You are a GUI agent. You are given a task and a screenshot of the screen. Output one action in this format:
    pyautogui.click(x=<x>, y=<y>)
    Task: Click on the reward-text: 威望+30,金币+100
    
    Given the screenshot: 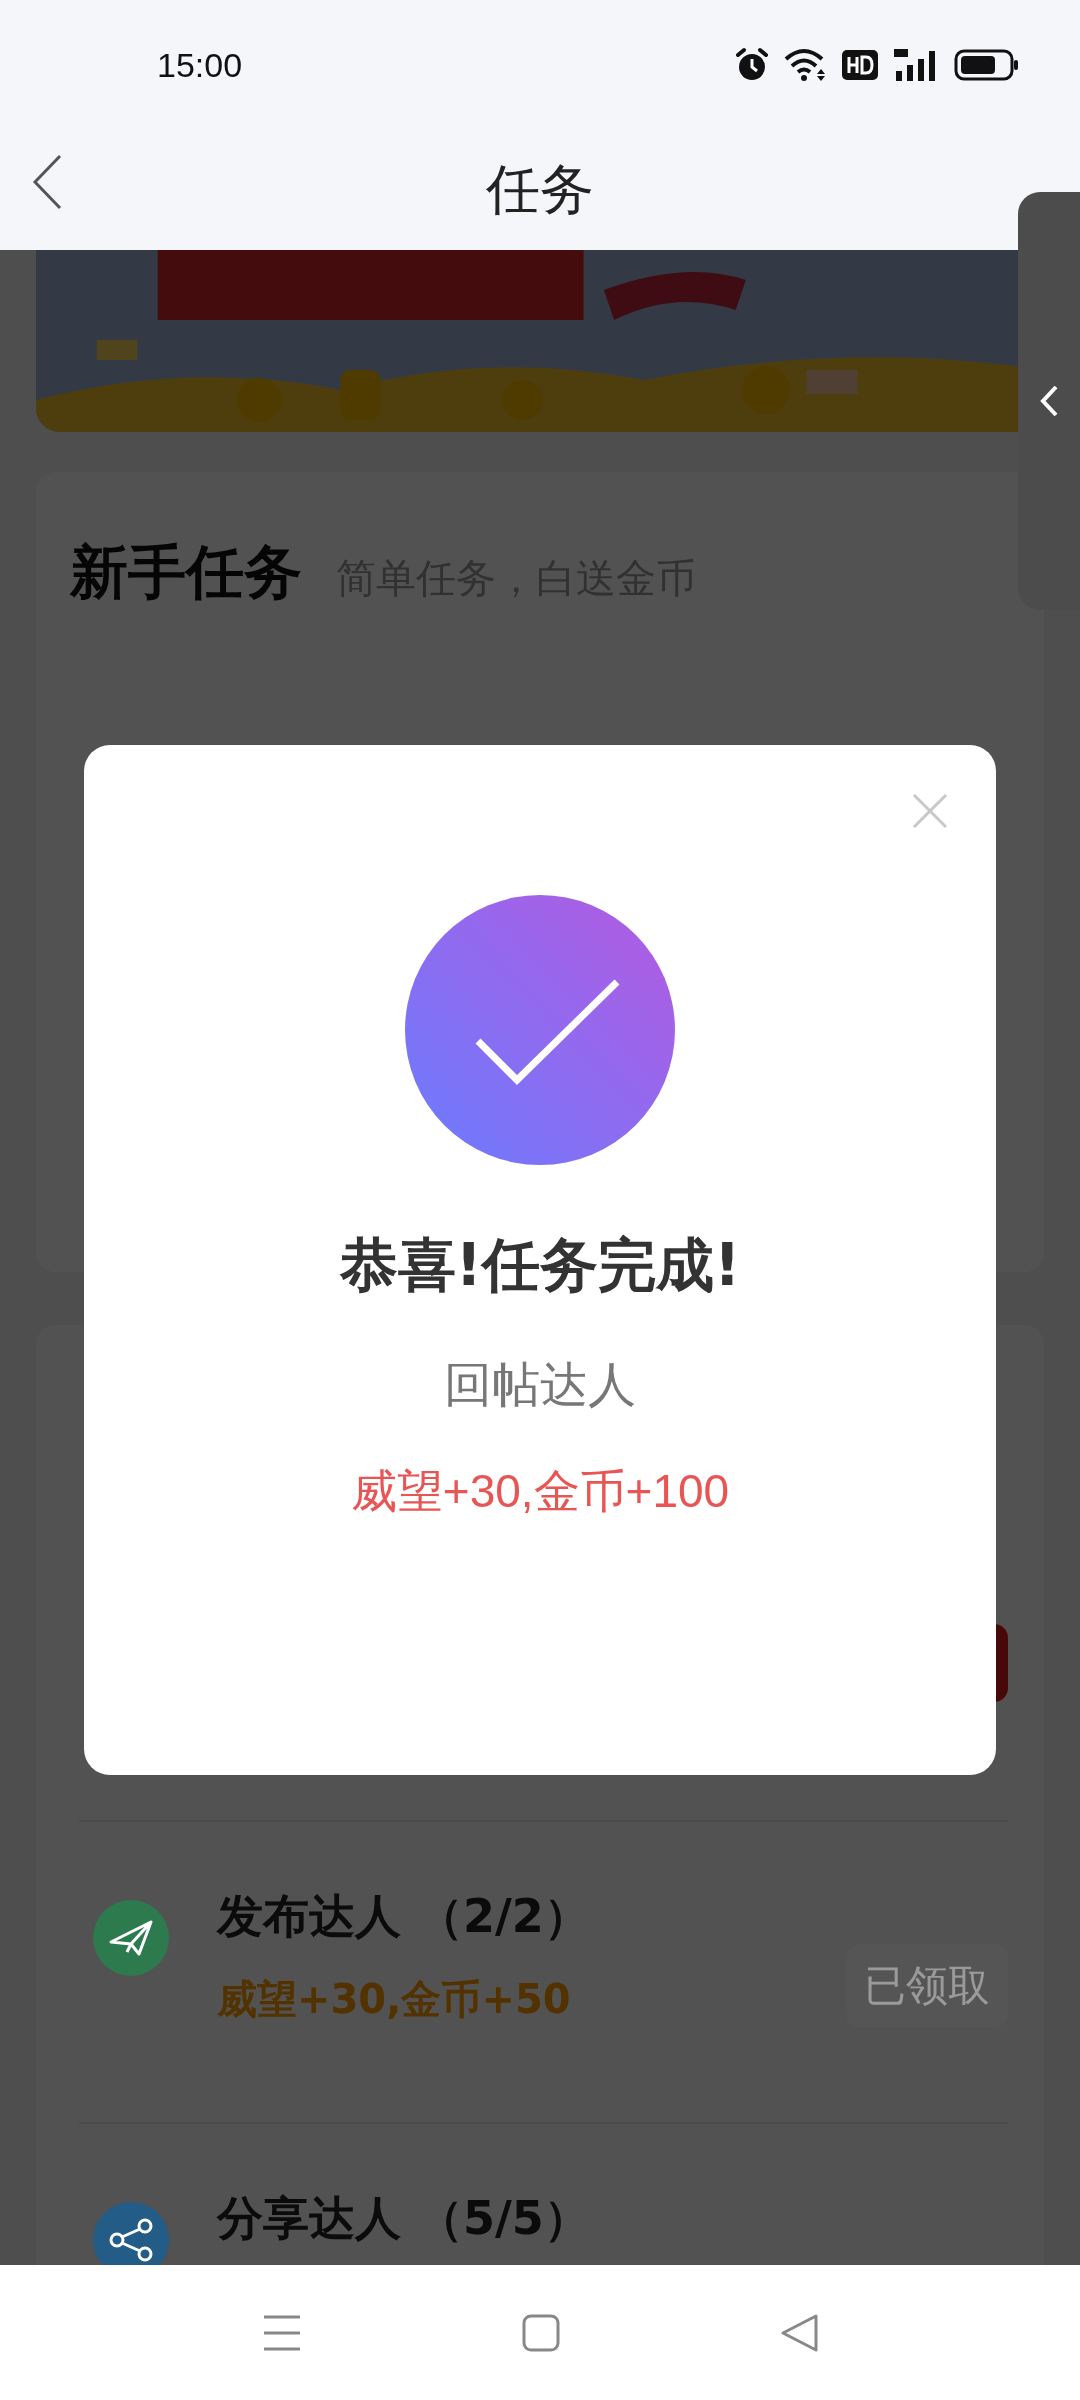 What is the action you would take?
    pyautogui.click(x=540, y=1491)
    